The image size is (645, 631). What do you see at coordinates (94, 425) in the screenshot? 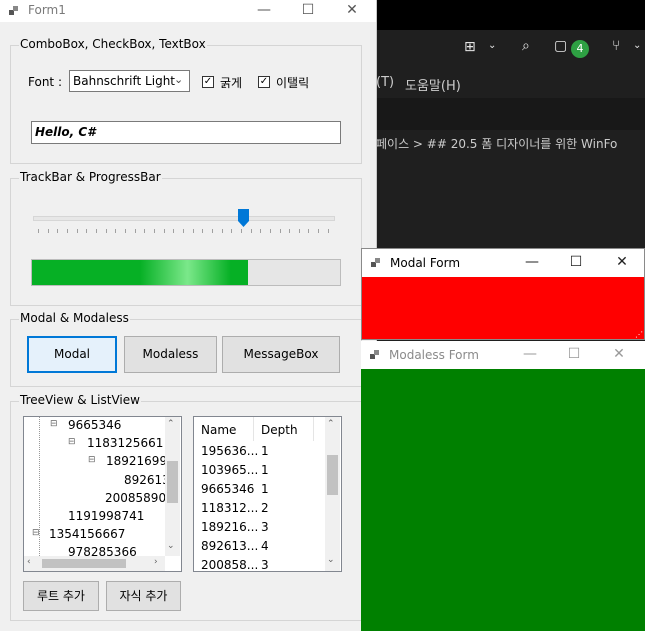
I see `tree-node: 9665346` at bounding box center [94, 425].